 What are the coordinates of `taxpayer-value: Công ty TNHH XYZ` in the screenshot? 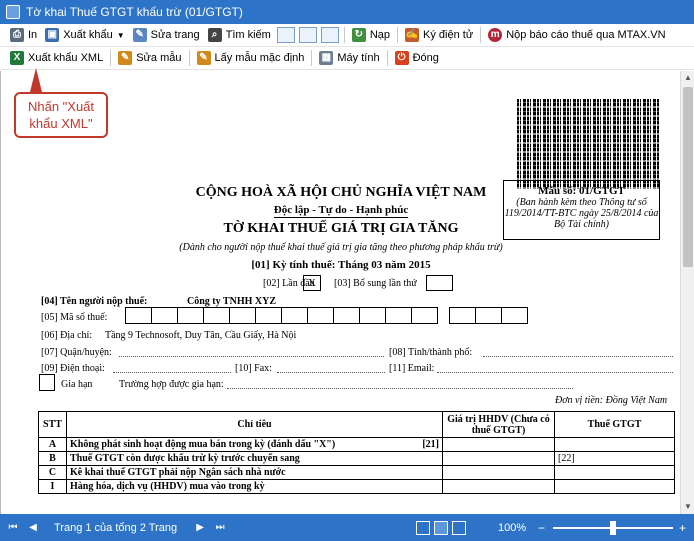 It's located at (231, 301).